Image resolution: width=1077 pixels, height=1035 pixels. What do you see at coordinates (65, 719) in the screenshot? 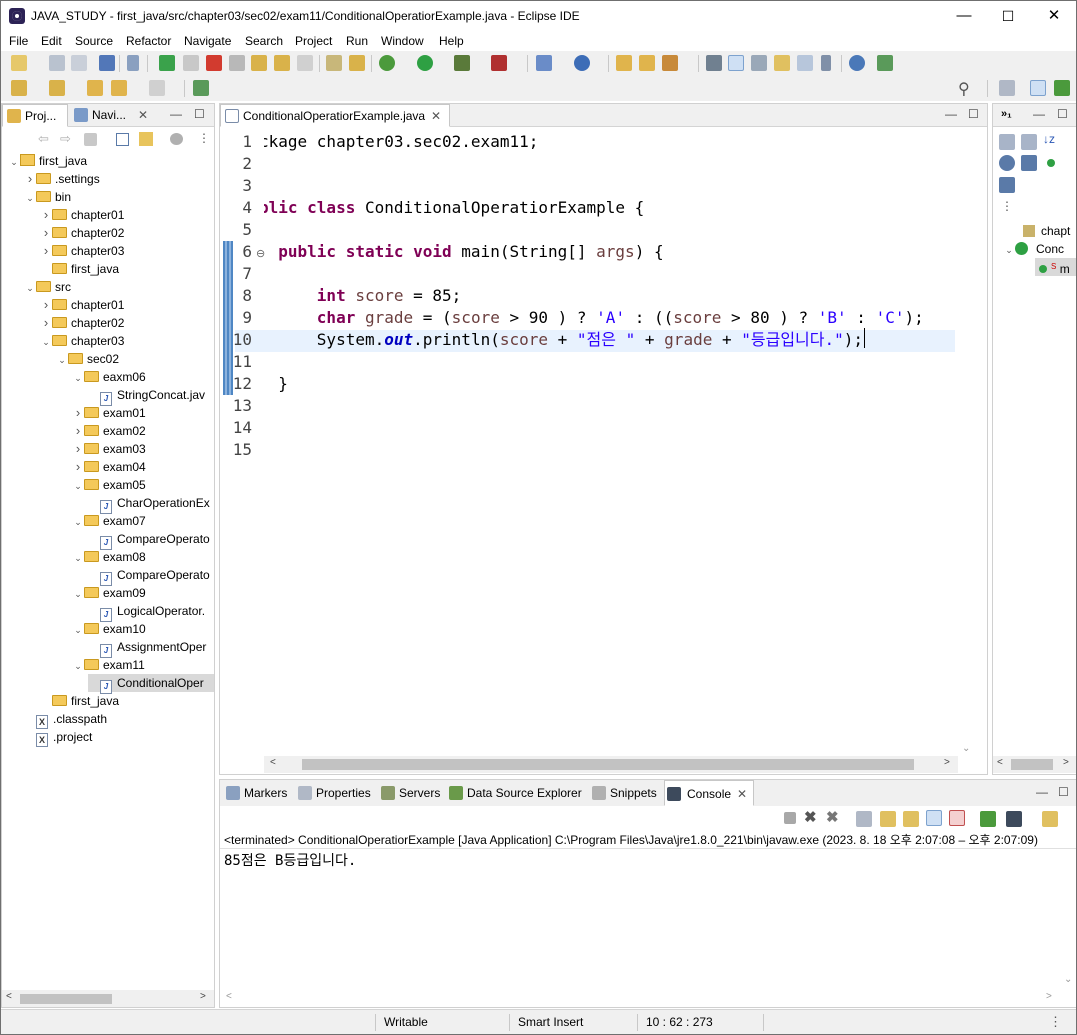
I see `xml-file-item: X .classpath` at bounding box center [65, 719].